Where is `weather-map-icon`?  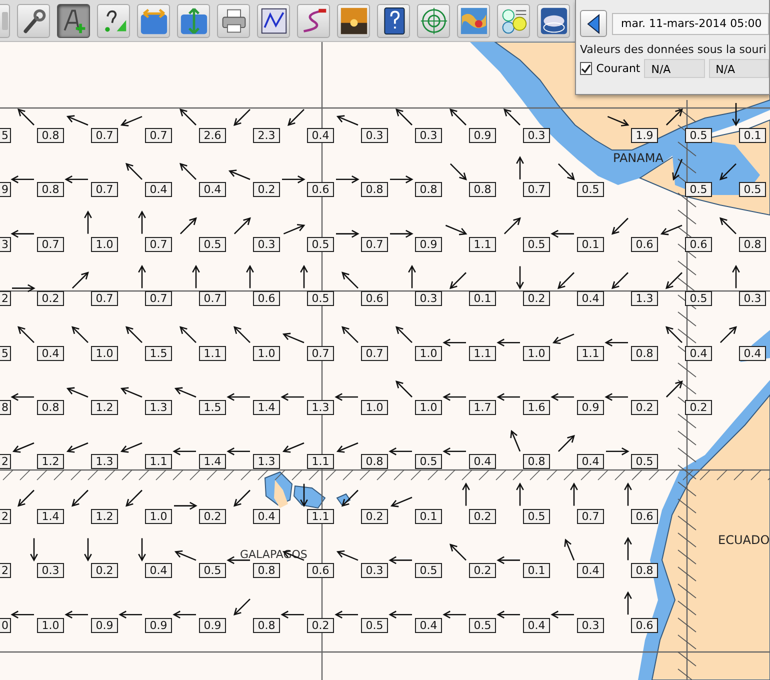 weather-map-icon is located at coordinates (474, 20).